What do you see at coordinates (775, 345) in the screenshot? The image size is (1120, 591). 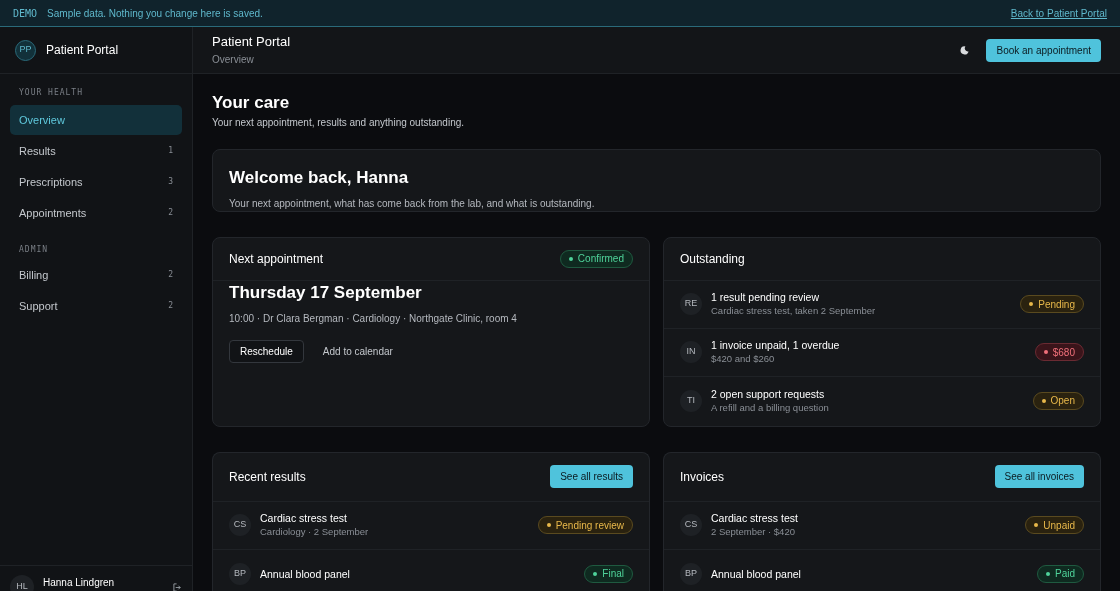 I see `item-title: 1 invoice unpaid, 1 overdue` at bounding box center [775, 345].